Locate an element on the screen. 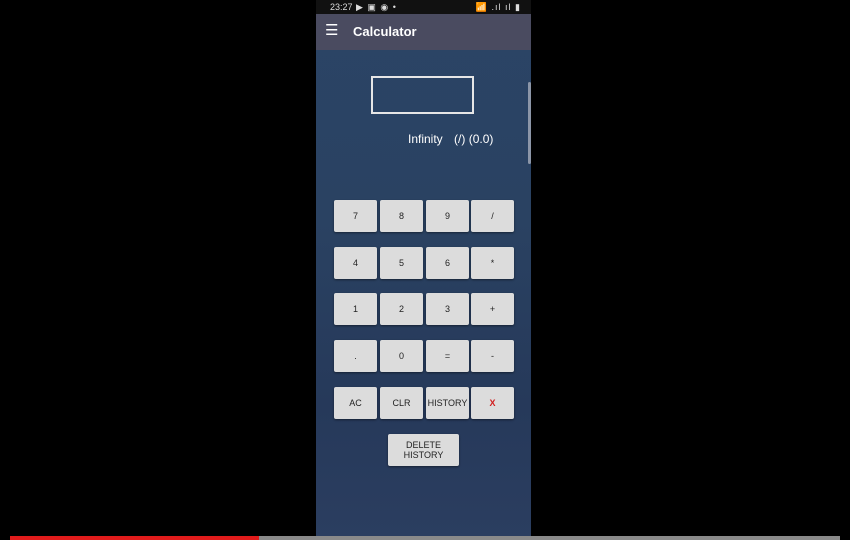  key-multiply: * is located at coordinates (492, 263).